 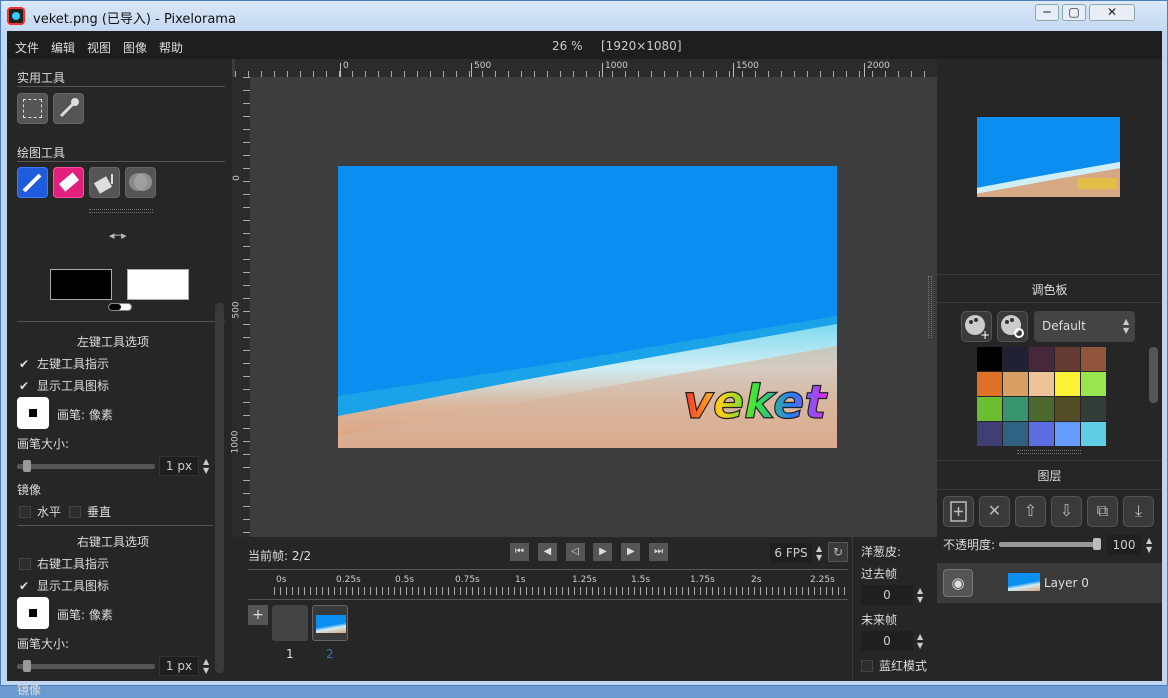 What do you see at coordinates (1102, 511) in the screenshot?
I see `clone-layer-button: ⧉` at bounding box center [1102, 511].